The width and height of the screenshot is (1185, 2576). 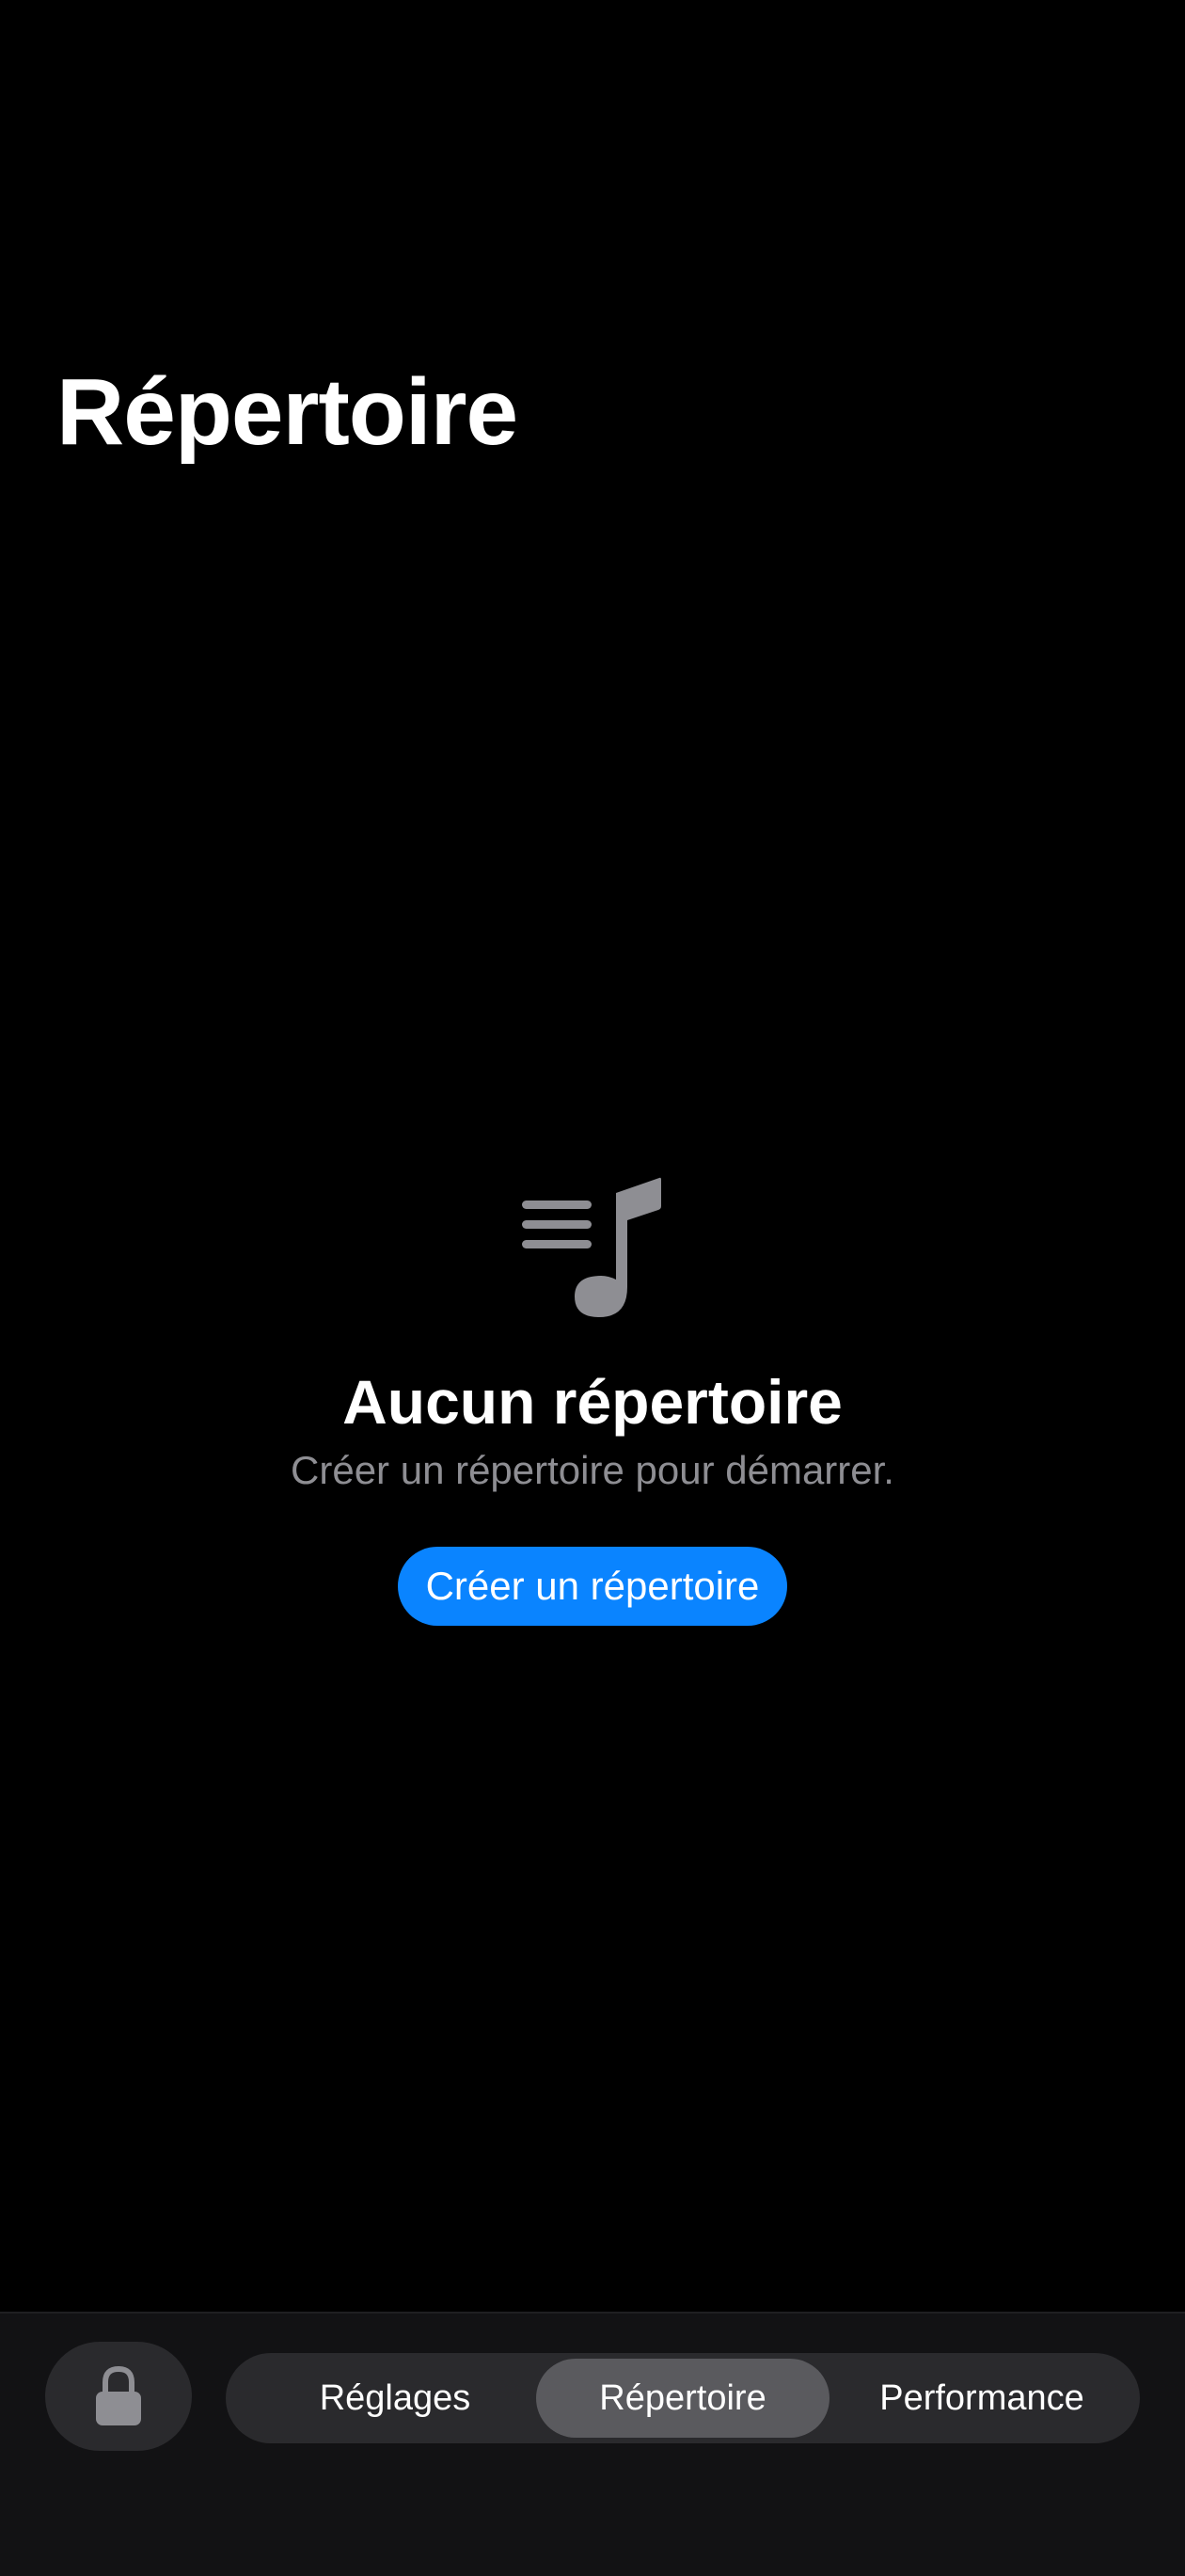 What do you see at coordinates (591, 1247) in the screenshot?
I see `music-list-icon` at bounding box center [591, 1247].